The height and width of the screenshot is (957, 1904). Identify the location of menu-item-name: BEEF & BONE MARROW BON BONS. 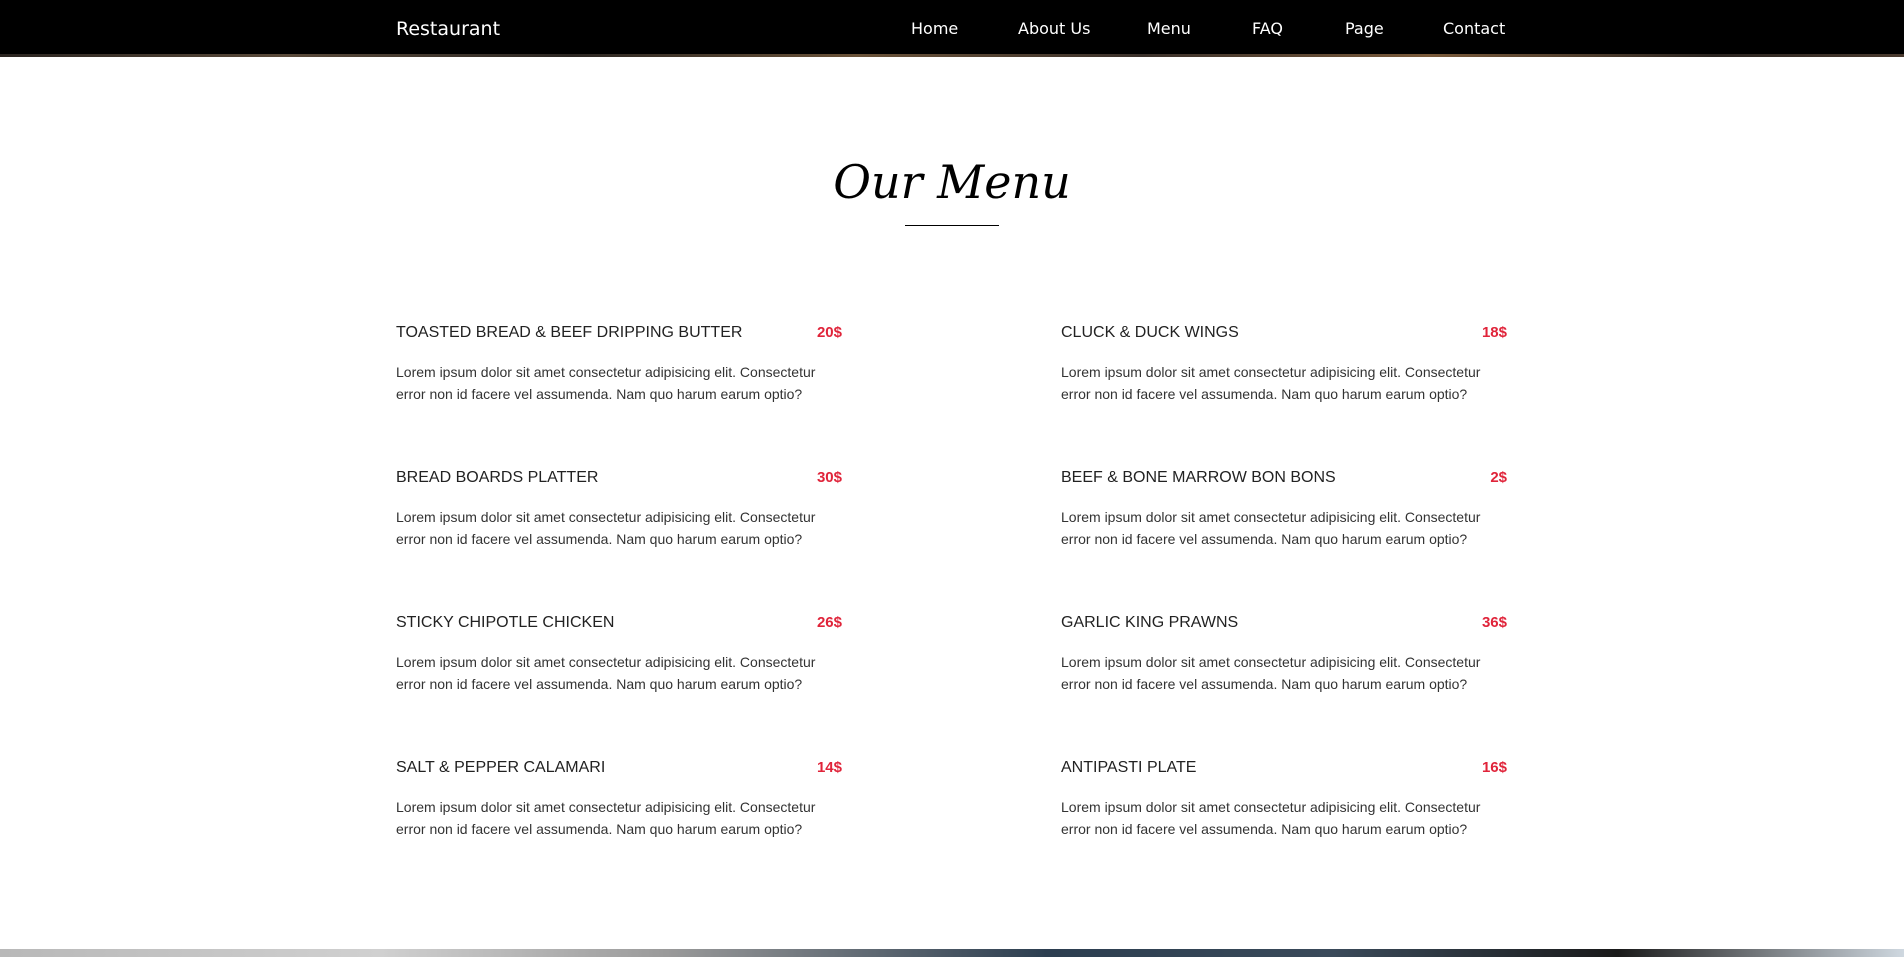
(1198, 477).